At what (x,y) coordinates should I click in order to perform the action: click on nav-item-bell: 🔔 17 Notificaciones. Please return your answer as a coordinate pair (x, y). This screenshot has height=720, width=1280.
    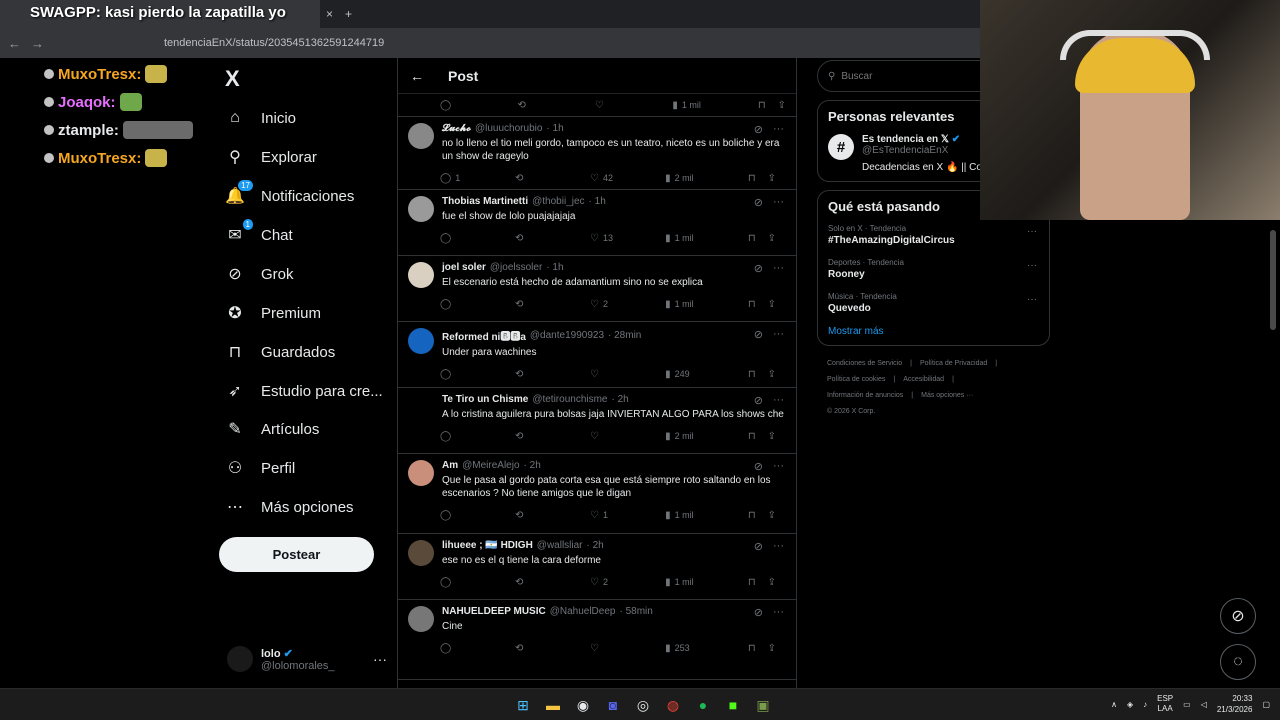
    Looking at the image, I should click on (289, 195).